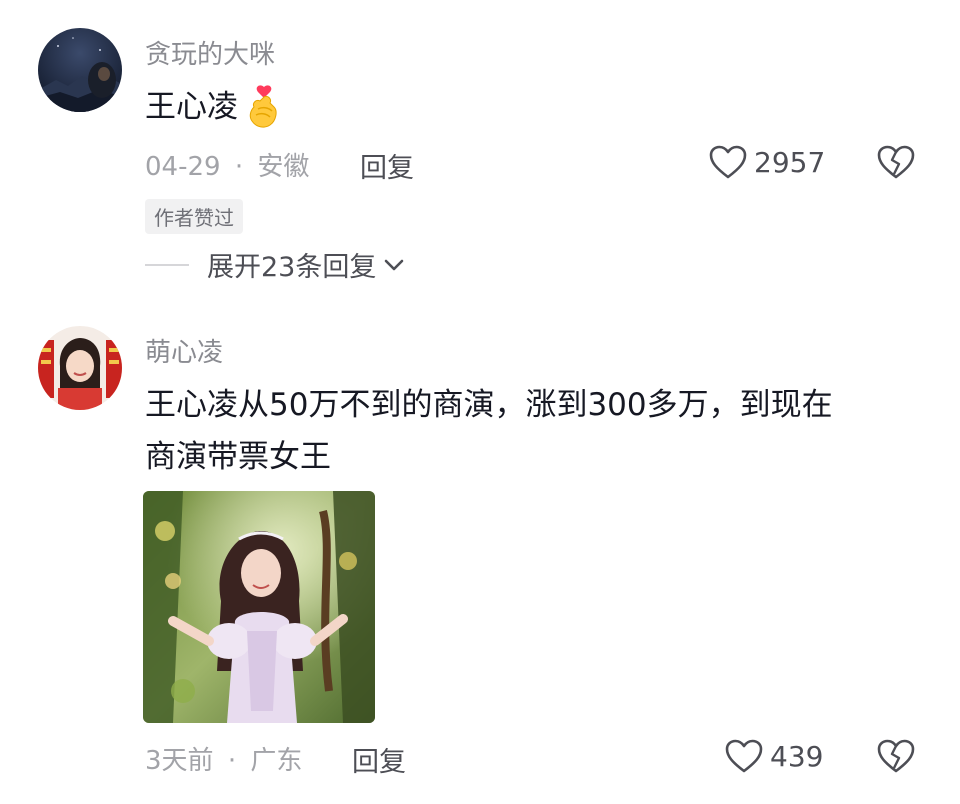 The image size is (960, 804). I want to click on like-count: 439, so click(797, 756).